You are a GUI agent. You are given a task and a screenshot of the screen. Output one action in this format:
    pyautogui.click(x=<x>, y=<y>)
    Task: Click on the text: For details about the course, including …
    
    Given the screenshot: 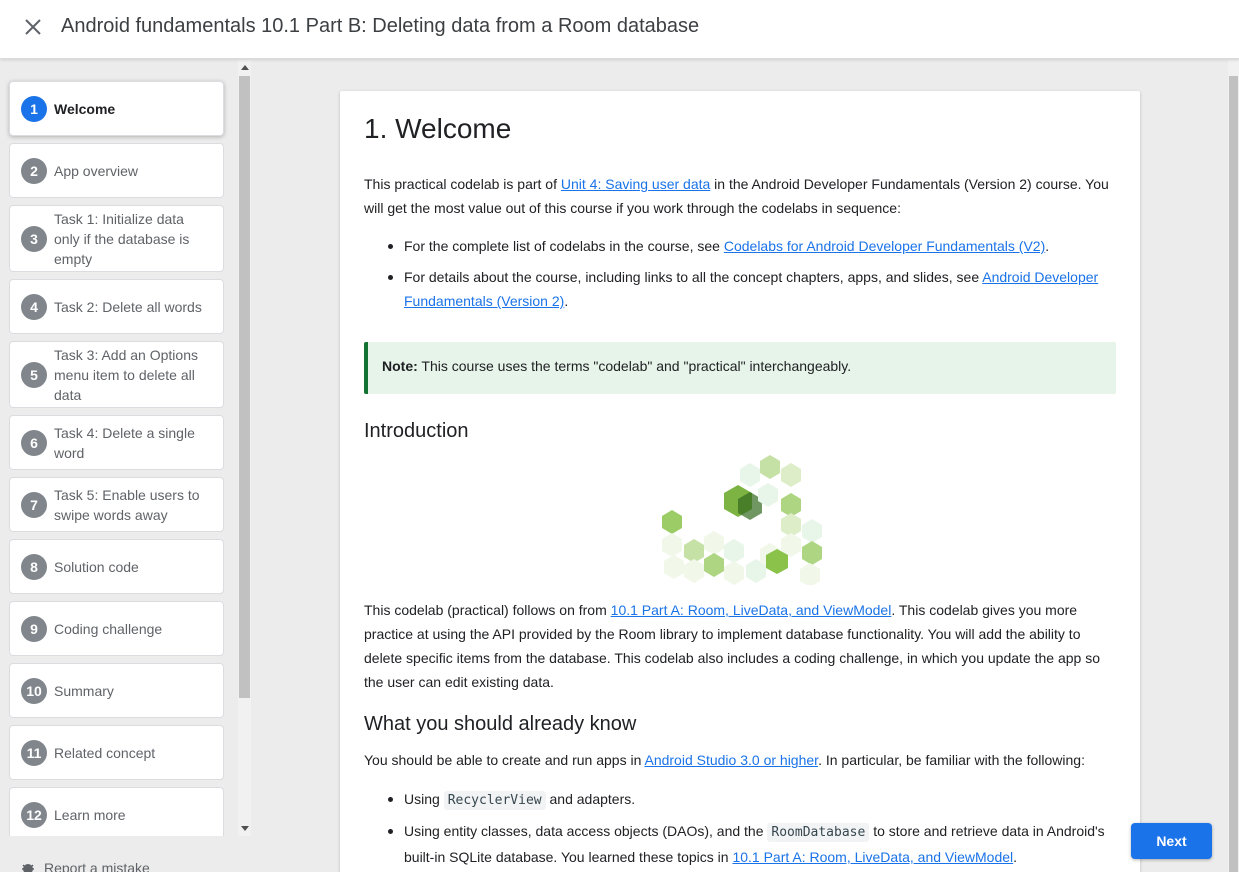 What is the action you would take?
    pyautogui.click(x=693, y=277)
    